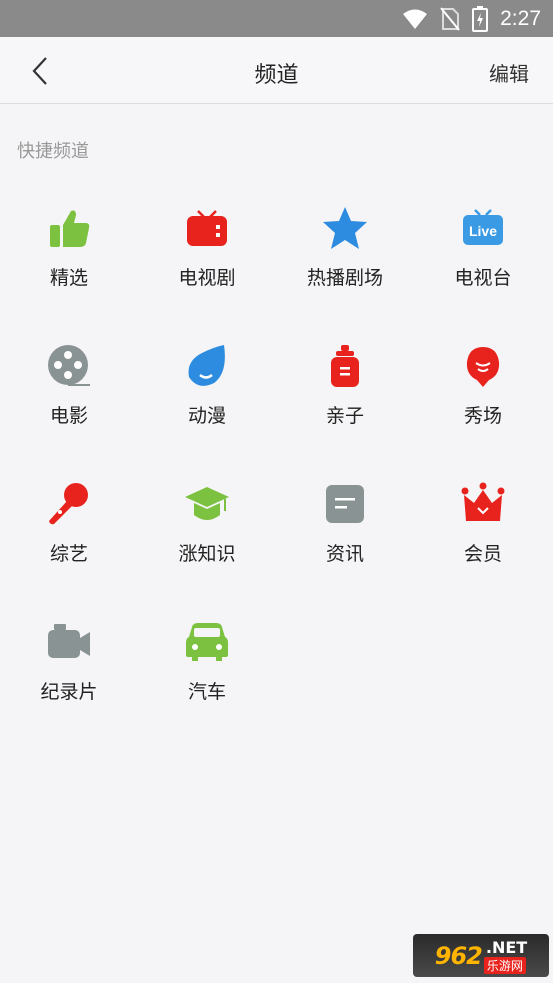 This screenshot has height=983, width=553. What do you see at coordinates (68, 278) in the screenshot?
I see `channel-label: 精选` at bounding box center [68, 278].